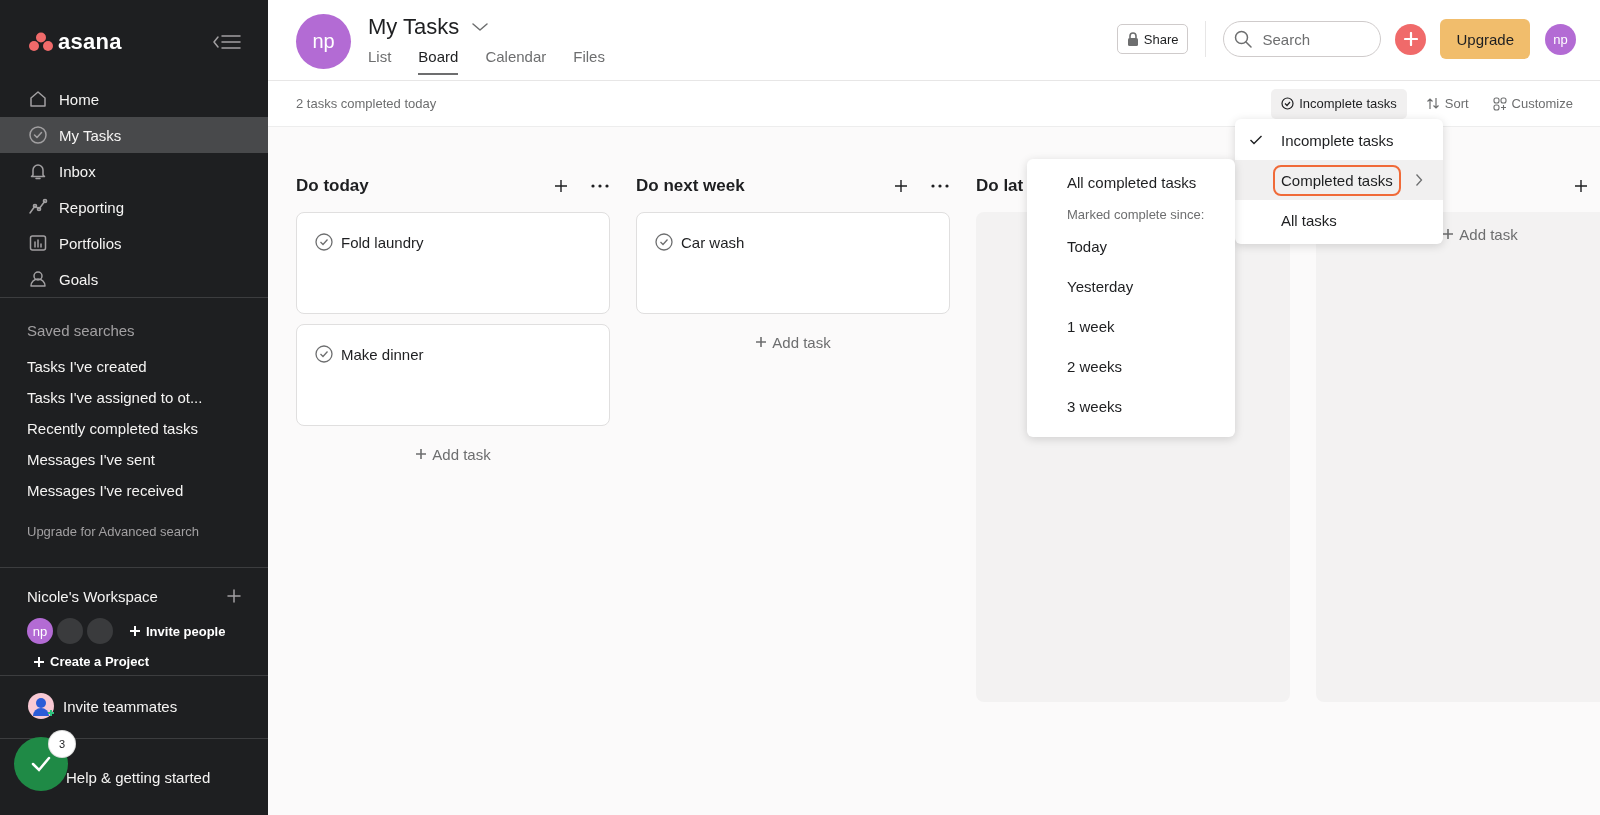 The width and height of the screenshot is (1600, 815). I want to click on invite-people-link: Invite people, so click(177, 631).